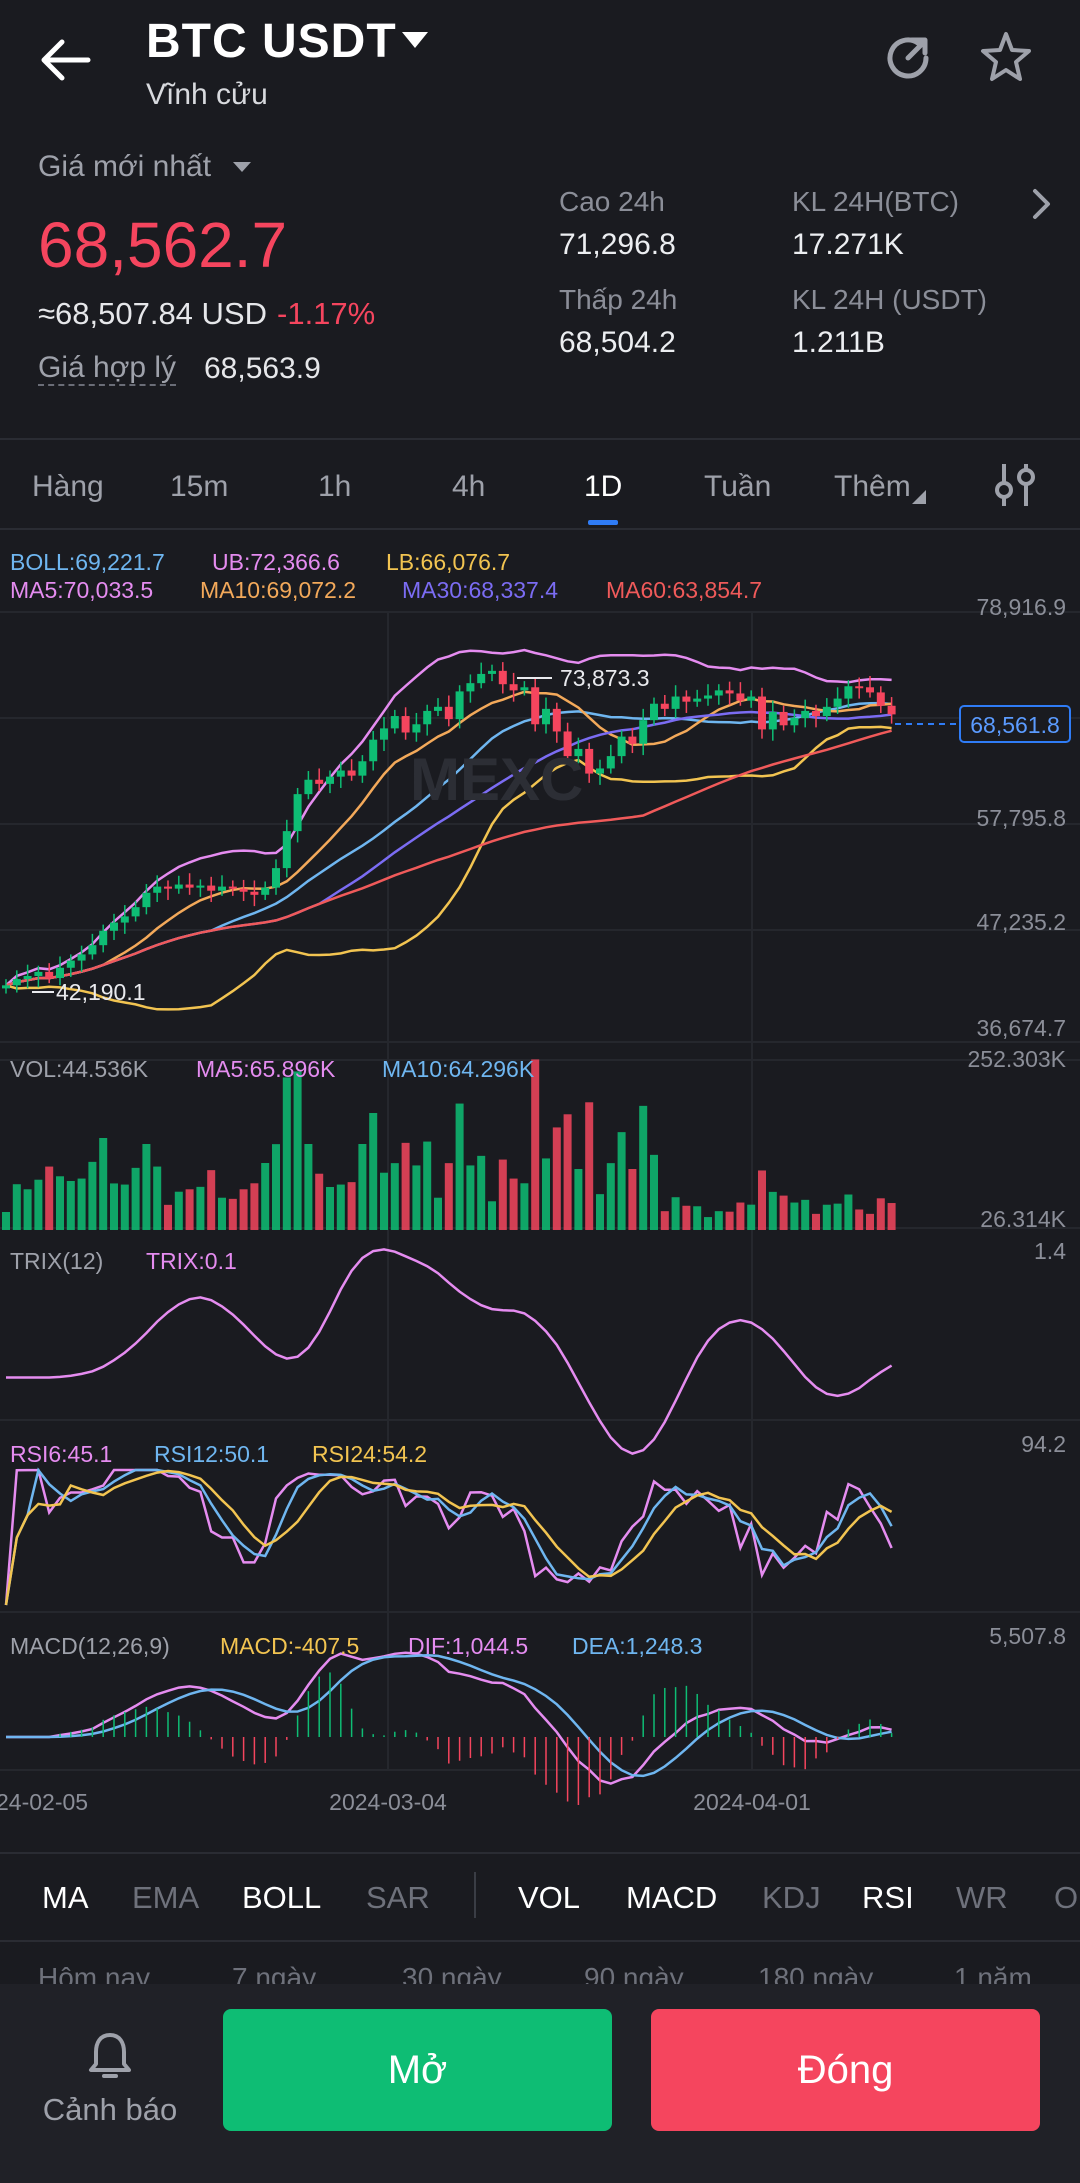 This screenshot has width=1080, height=2183. Describe the element at coordinates (618, 299) in the screenshot. I see `low-24h-label: Thấp 24h` at that location.